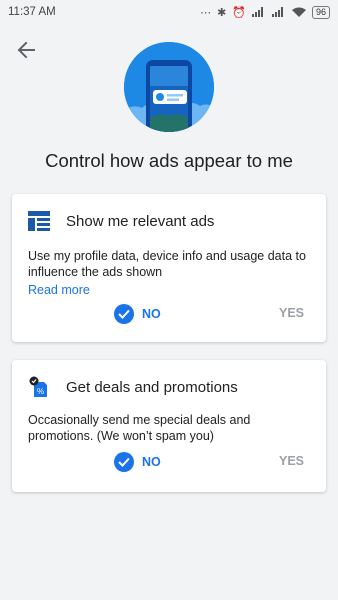 This screenshot has height=600, width=338. What do you see at coordinates (265, 12) in the screenshot?
I see `status-icons: ⋯ ✱ ⏰ 96` at bounding box center [265, 12].